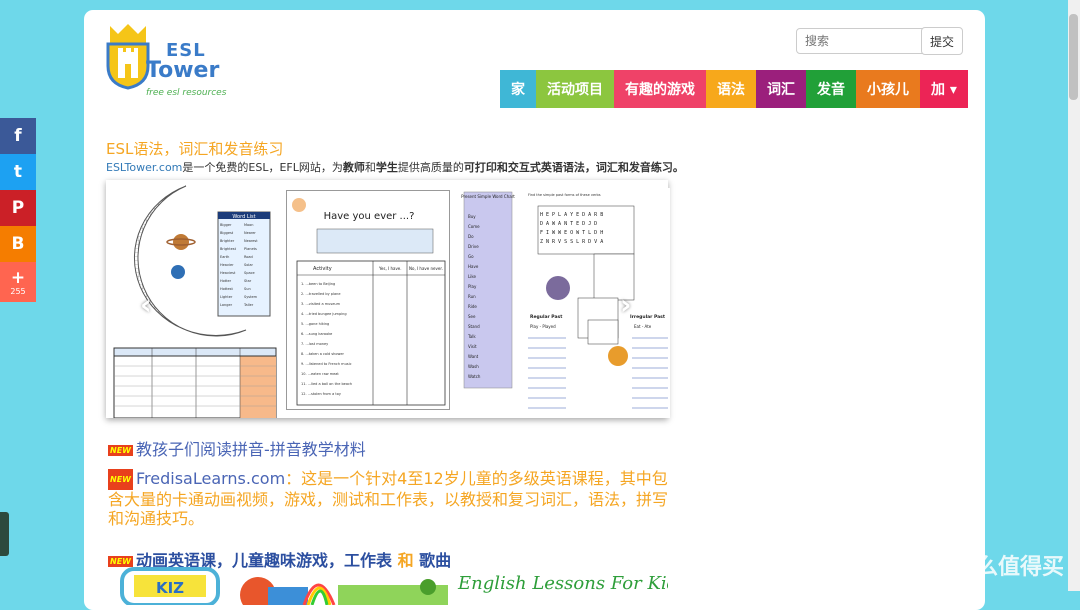 This screenshot has height=610, width=1080. I want to click on svg-text: Bigger, so click(226, 225).